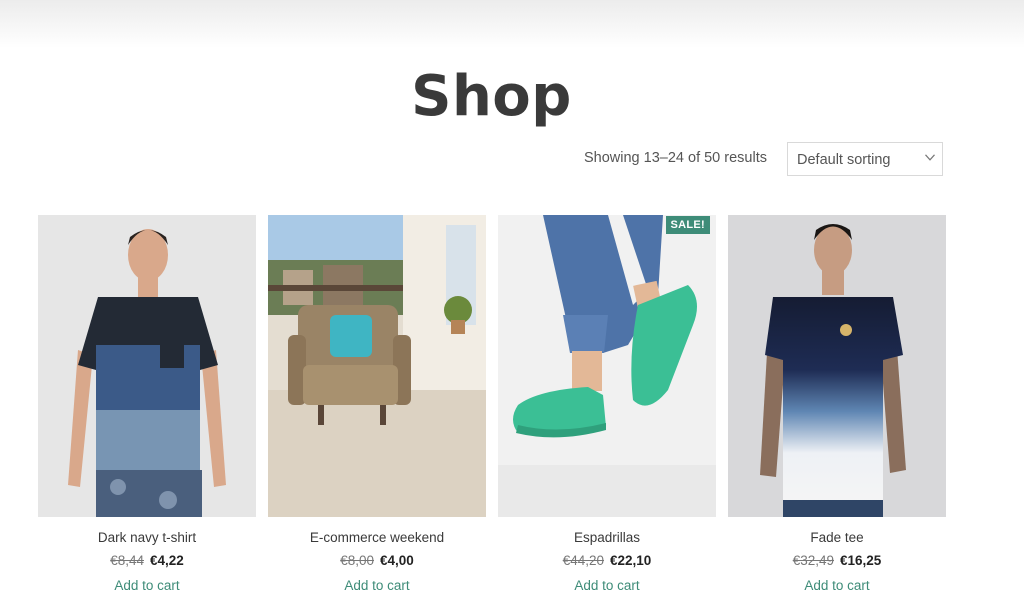  What do you see at coordinates (837, 537) in the screenshot?
I see `product-name: Fade tee` at bounding box center [837, 537].